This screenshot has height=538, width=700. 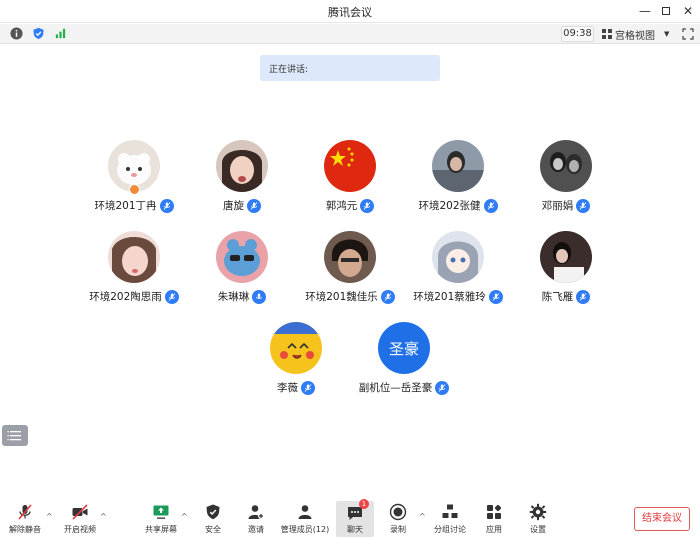 What do you see at coordinates (355, 518) in the screenshot?
I see `chat-button: 1 聊天` at bounding box center [355, 518].